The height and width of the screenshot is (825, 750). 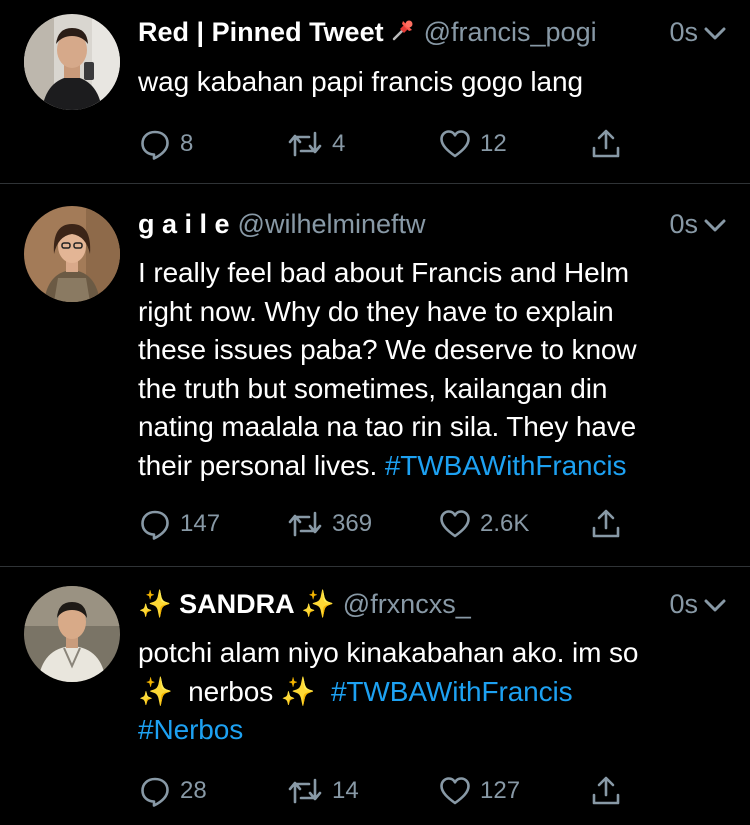 What do you see at coordinates (373, 388) in the screenshot?
I see `tweet-text-line: the truth but sometimes, kailangan din` at bounding box center [373, 388].